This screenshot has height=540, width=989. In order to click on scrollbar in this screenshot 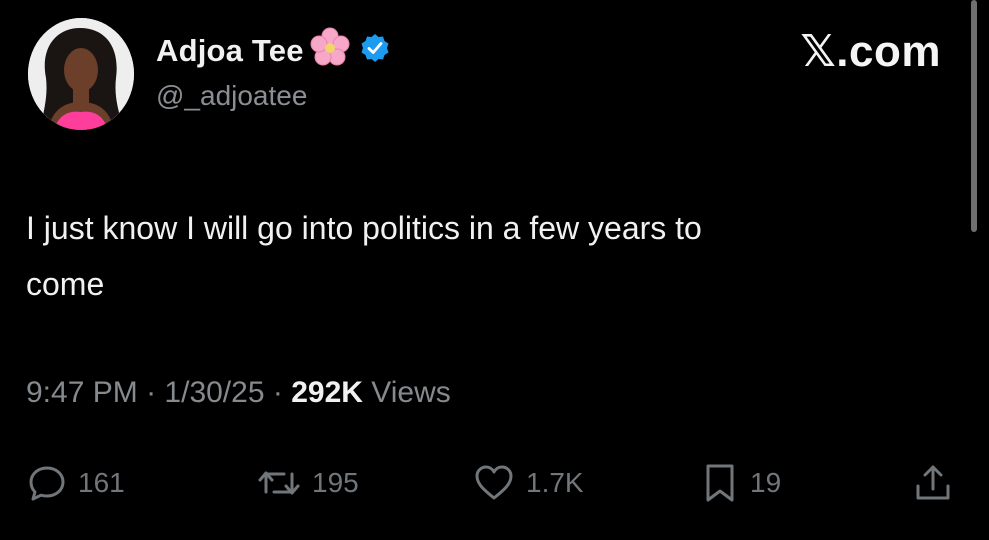, I will do `click(974, 116)`.